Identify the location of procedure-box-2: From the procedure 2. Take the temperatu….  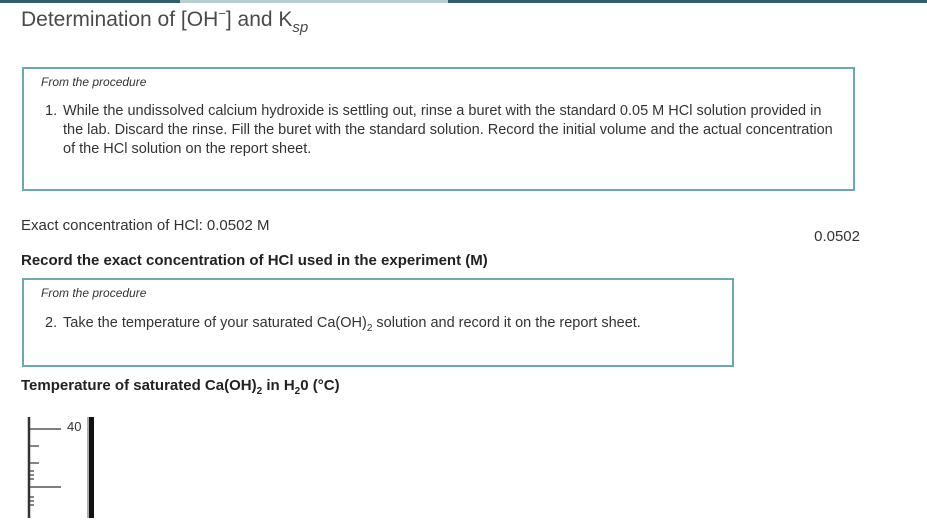
(378, 322).